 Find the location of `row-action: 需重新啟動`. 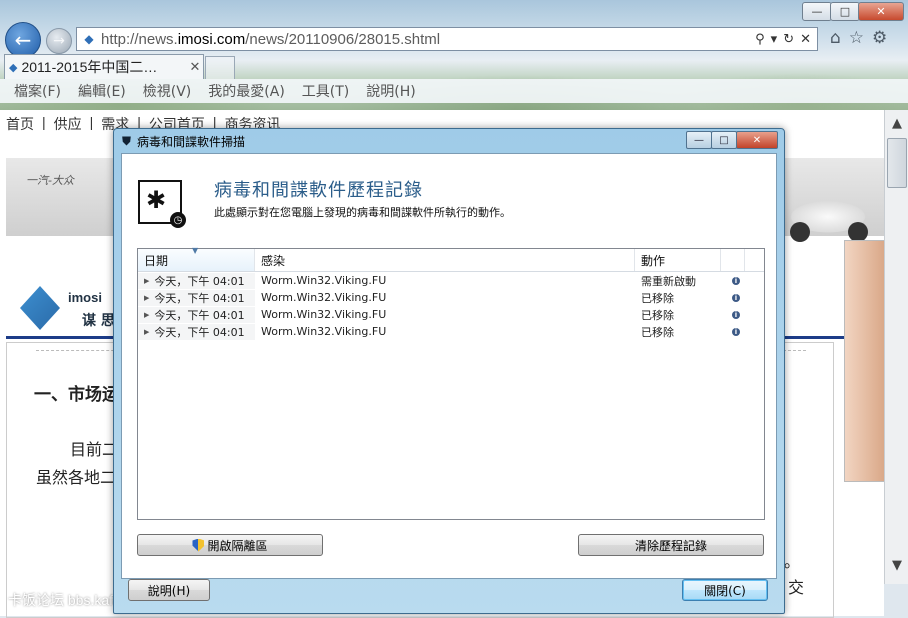

row-action: 需重新啟動 is located at coordinates (668, 281).